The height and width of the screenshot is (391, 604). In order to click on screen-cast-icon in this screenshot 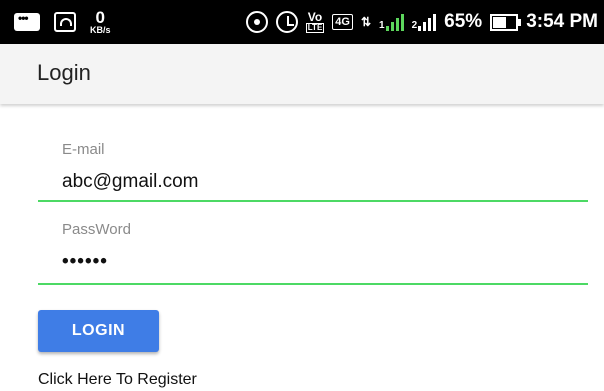, I will do `click(65, 22)`.